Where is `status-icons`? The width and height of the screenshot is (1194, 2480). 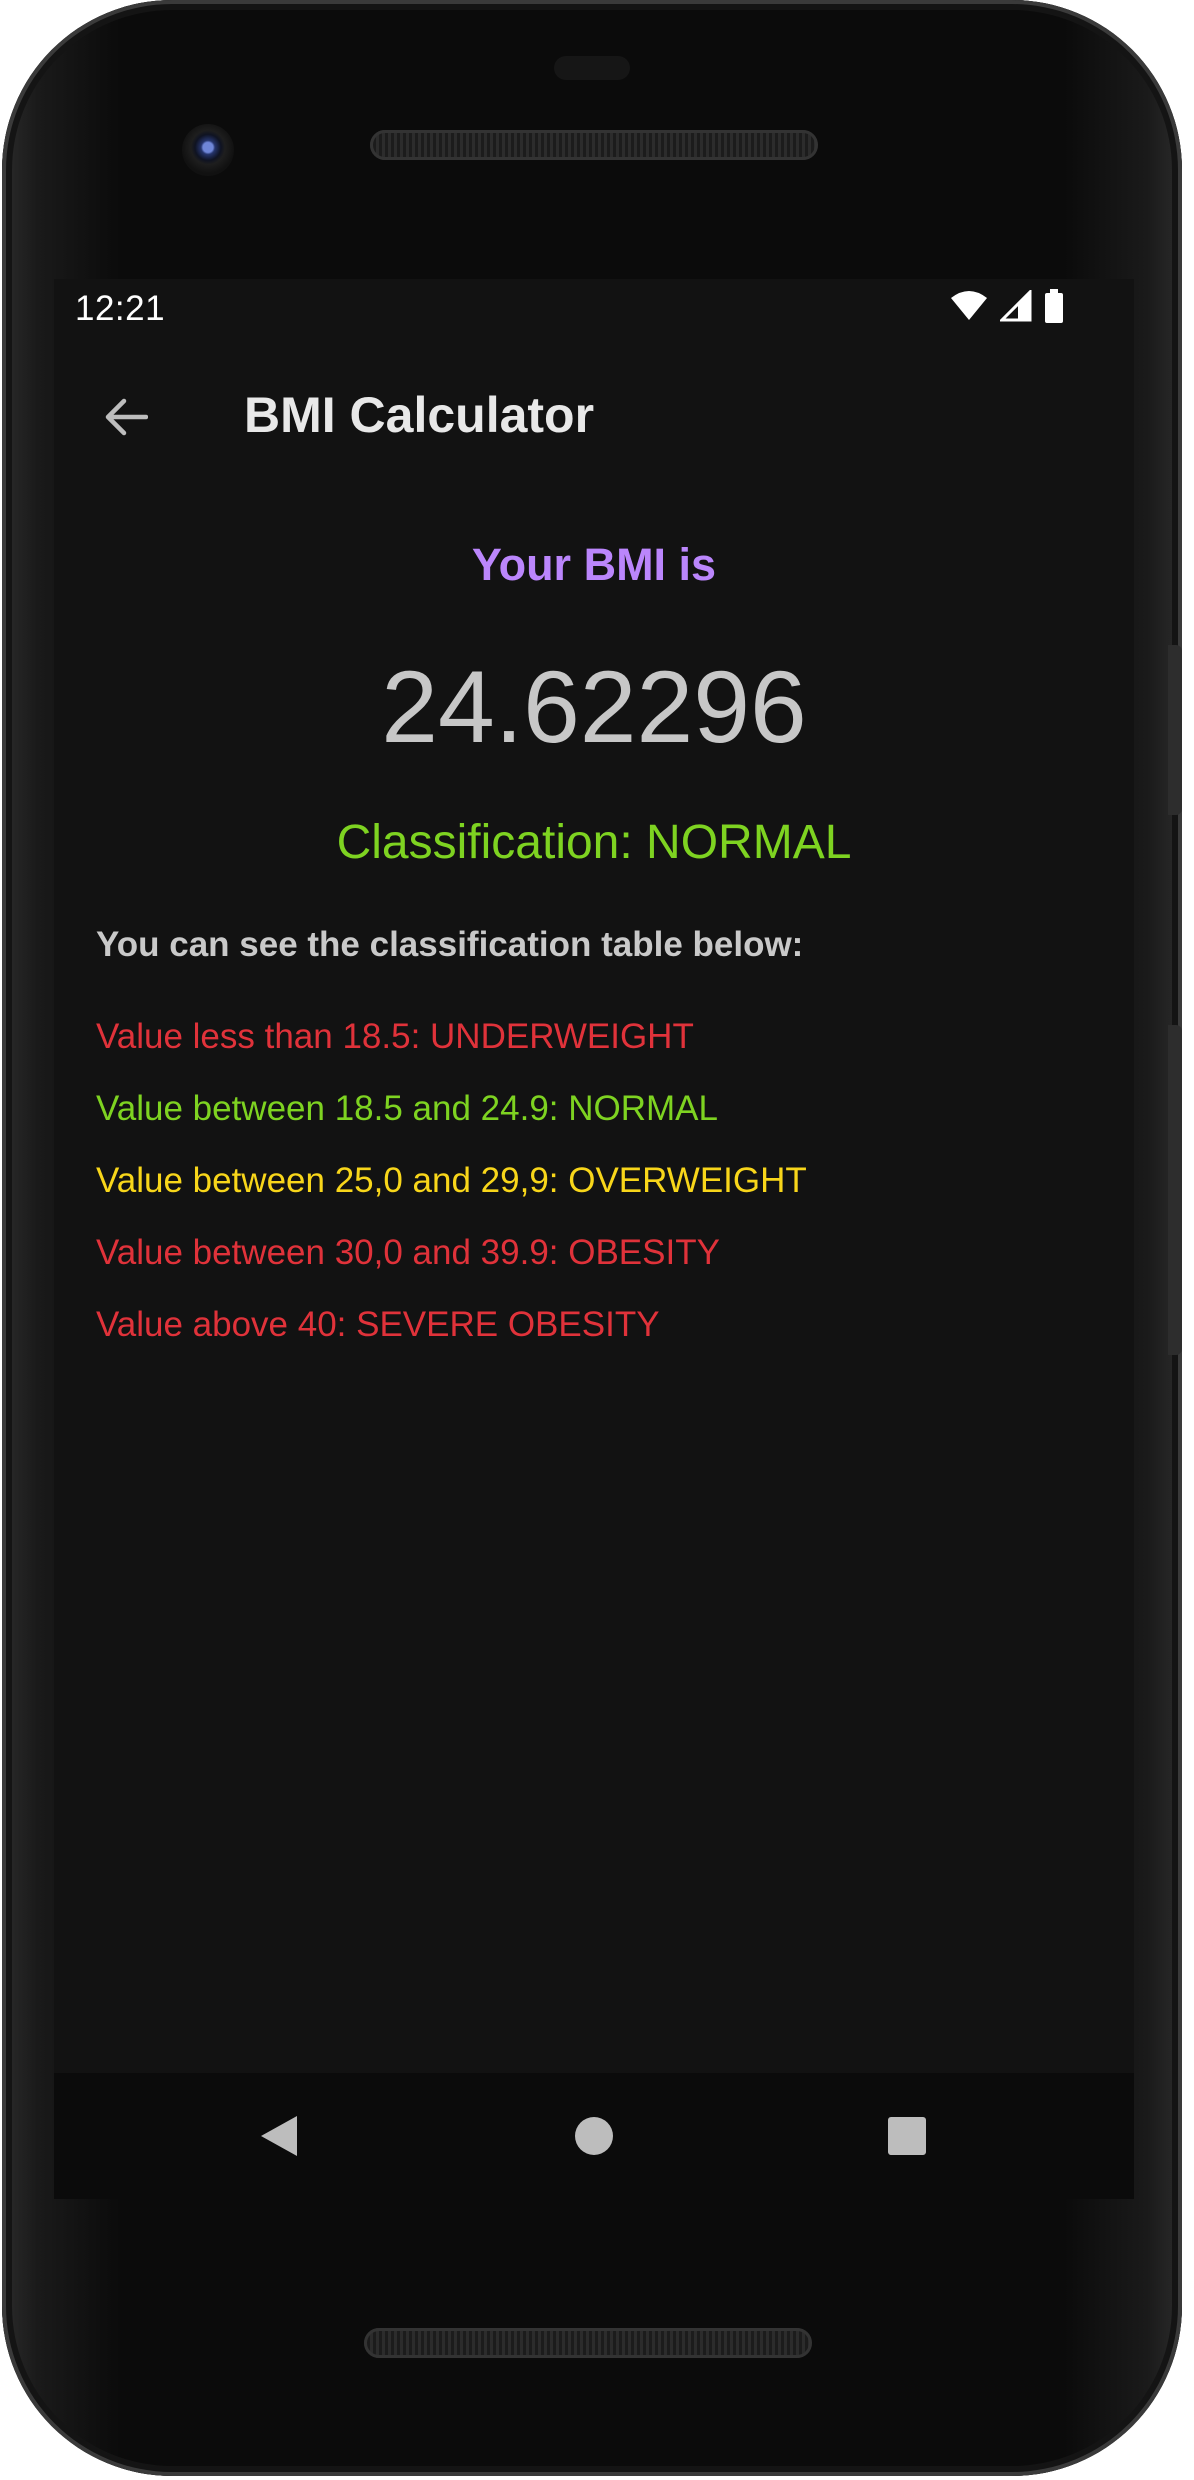
status-icons is located at coordinates (1007, 306).